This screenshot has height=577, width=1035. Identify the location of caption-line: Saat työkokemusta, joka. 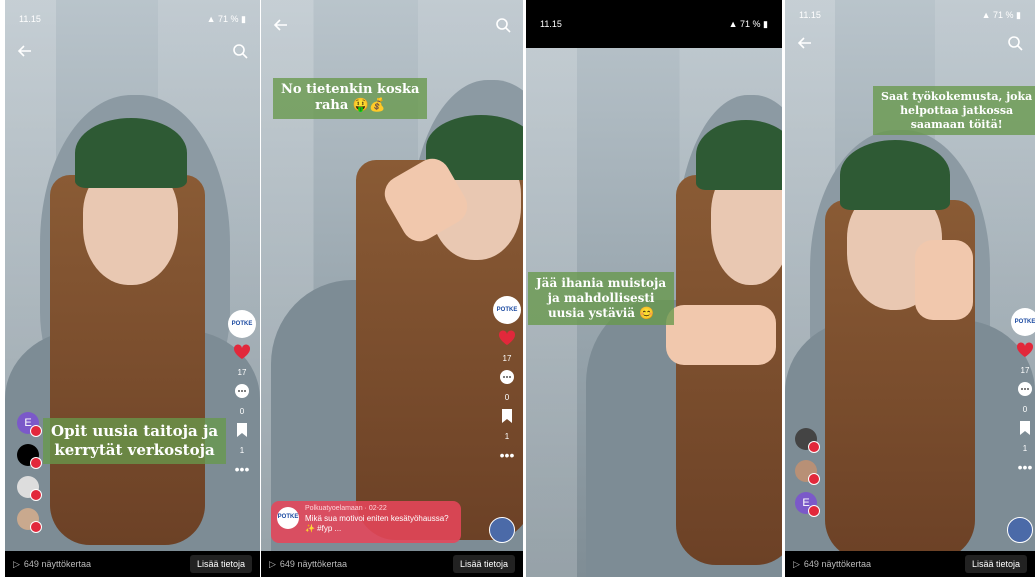
(957, 96).